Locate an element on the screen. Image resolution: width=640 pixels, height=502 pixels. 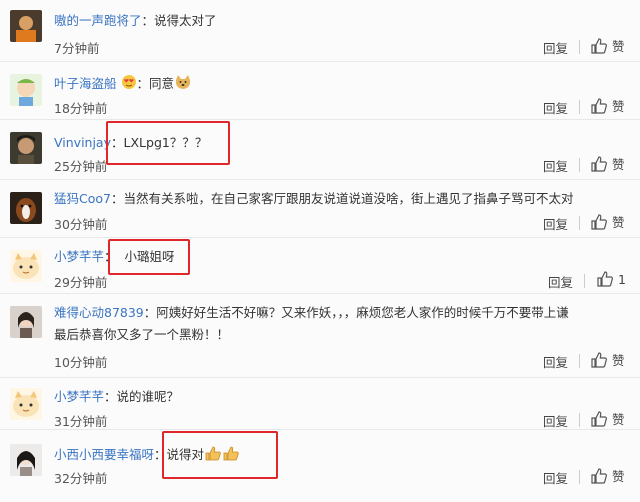
timestamp: 10分钟前 is located at coordinates (81, 362).